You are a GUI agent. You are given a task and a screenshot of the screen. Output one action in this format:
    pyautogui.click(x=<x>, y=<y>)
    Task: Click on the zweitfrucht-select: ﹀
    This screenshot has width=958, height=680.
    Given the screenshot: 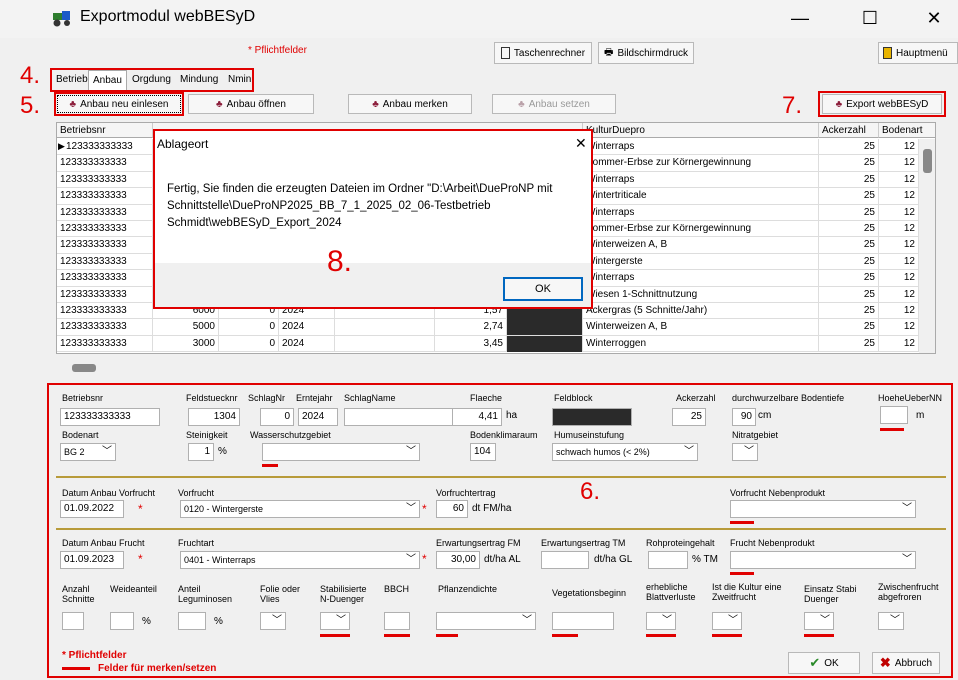 What is the action you would take?
    pyautogui.click(x=727, y=621)
    